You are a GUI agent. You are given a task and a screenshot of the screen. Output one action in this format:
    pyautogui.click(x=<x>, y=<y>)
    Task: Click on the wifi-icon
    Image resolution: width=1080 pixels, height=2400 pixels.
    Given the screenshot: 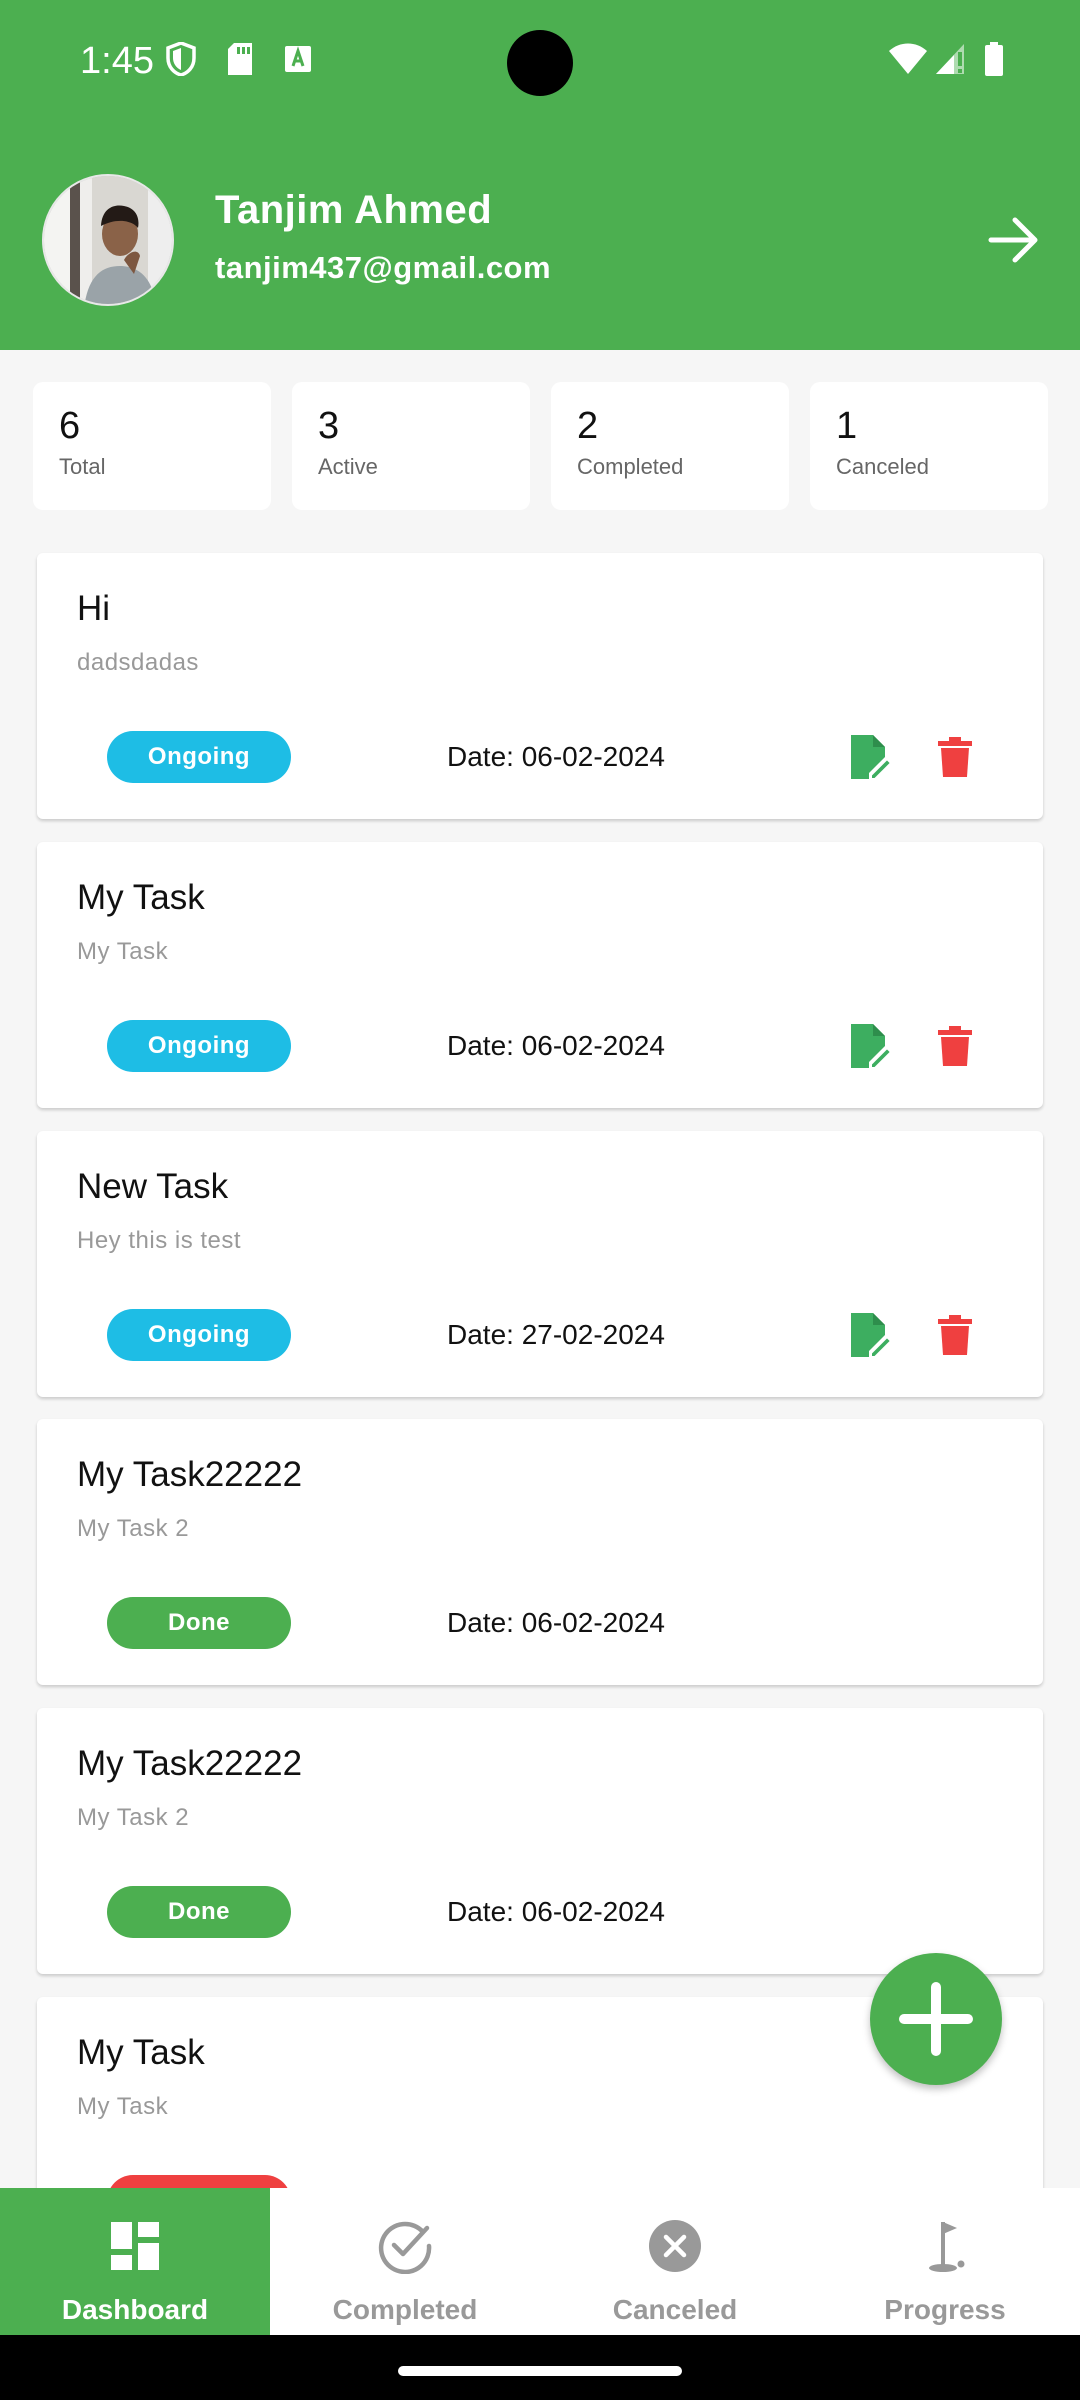 What is the action you would take?
    pyautogui.click(x=908, y=58)
    